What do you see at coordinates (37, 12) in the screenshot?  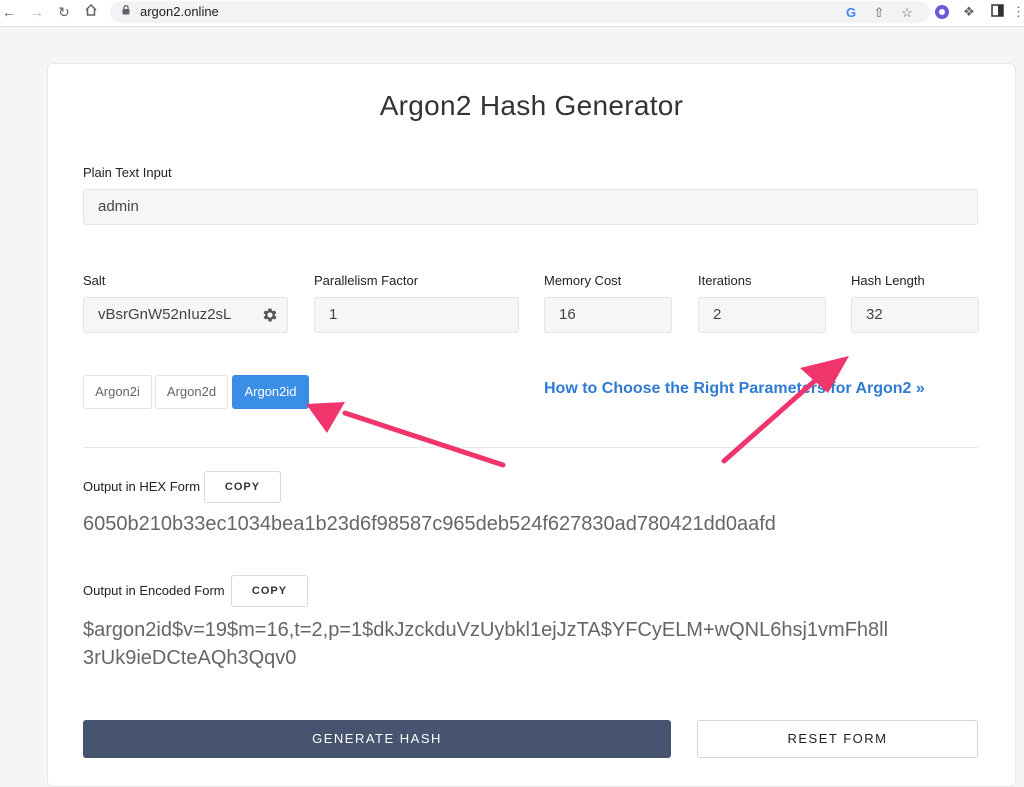 I see `forward-icon: →` at bounding box center [37, 12].